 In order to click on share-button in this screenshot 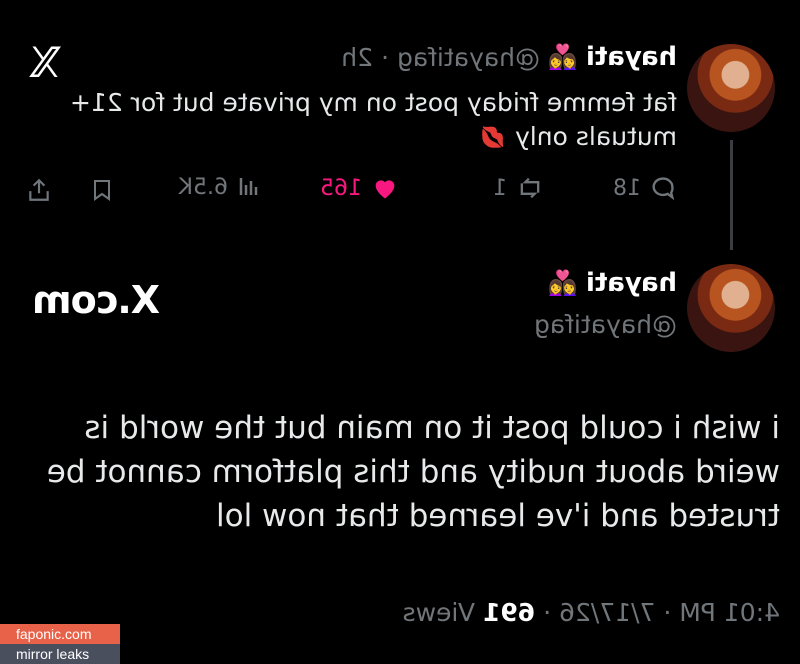, I will do `click(39, 190)`.